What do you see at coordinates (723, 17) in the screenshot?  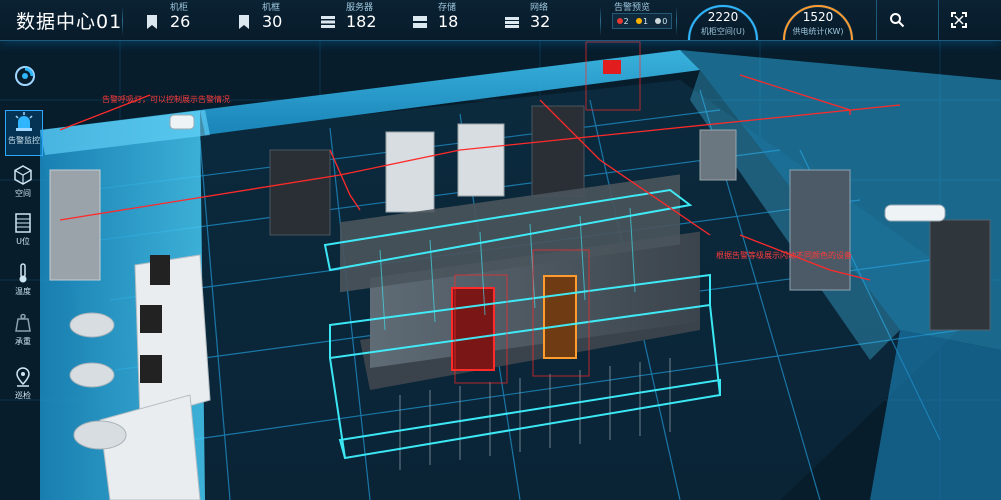 I see `gauge-value: 2220` at bounding box center [723, 17].